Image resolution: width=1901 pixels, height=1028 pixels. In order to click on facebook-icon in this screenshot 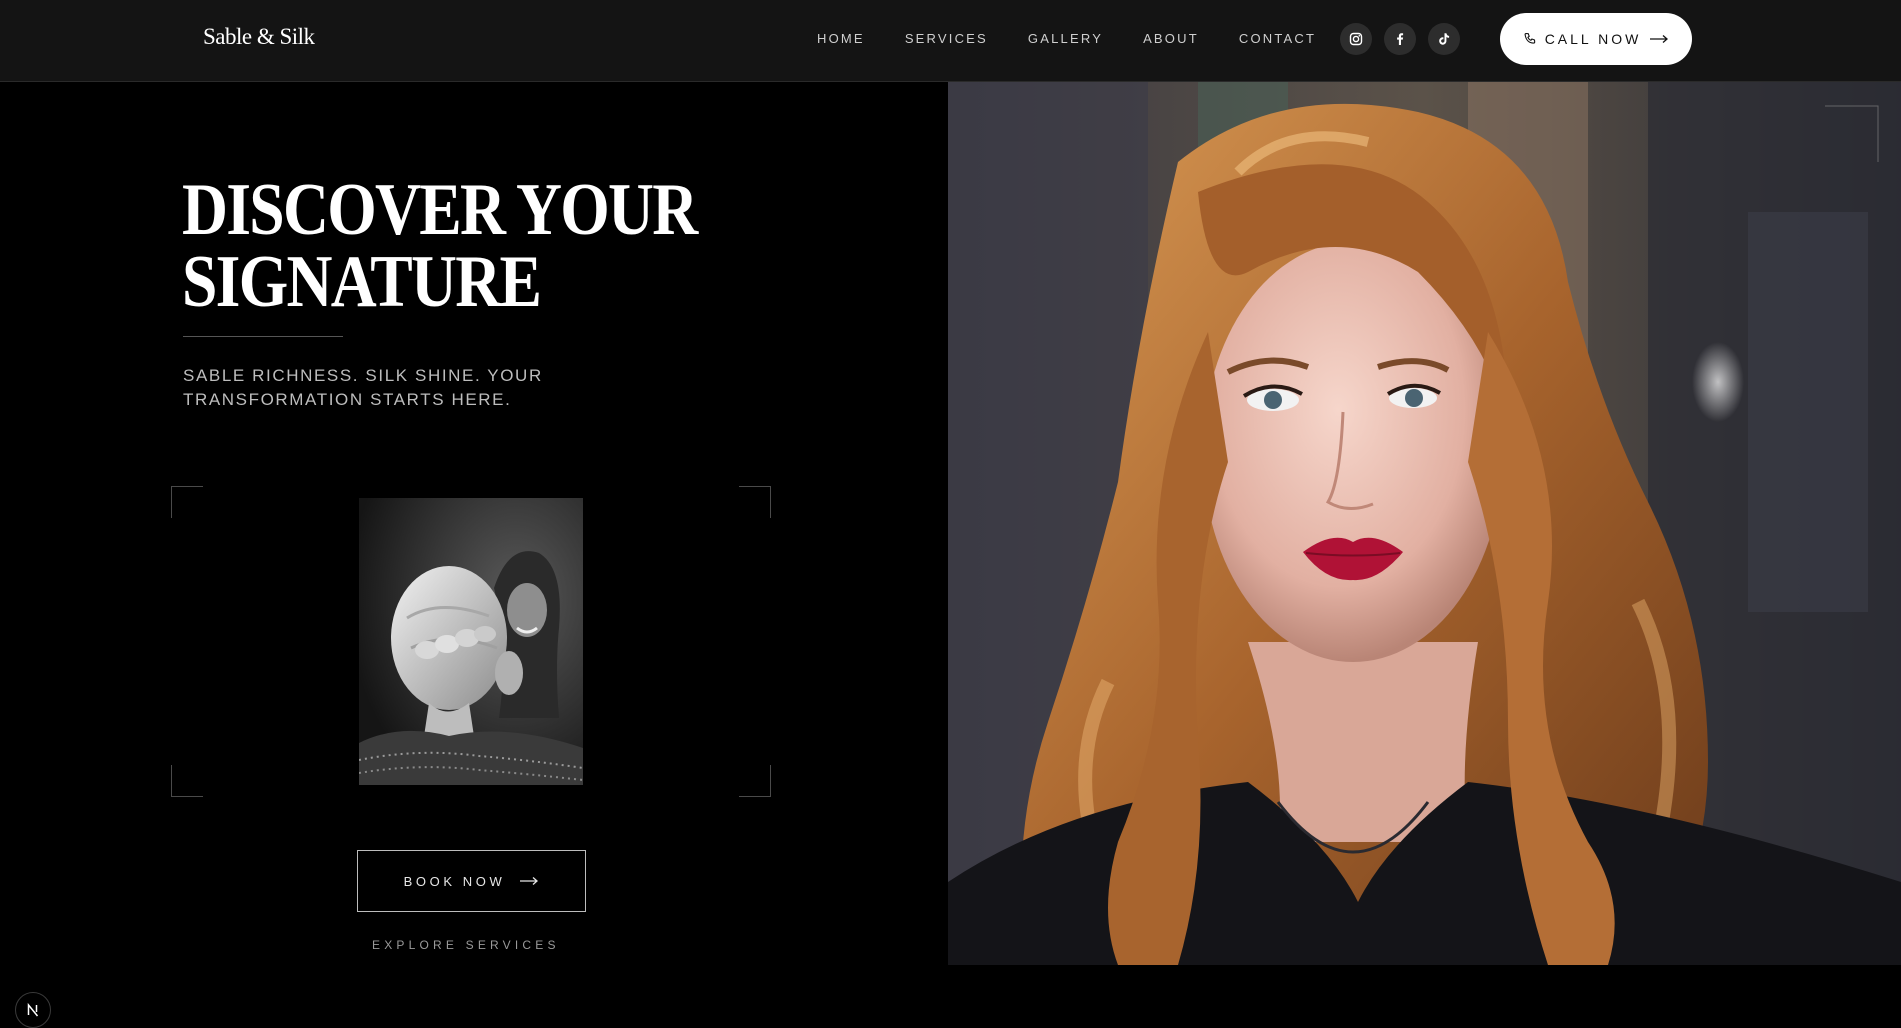, I will do `click(1400, 39)`.